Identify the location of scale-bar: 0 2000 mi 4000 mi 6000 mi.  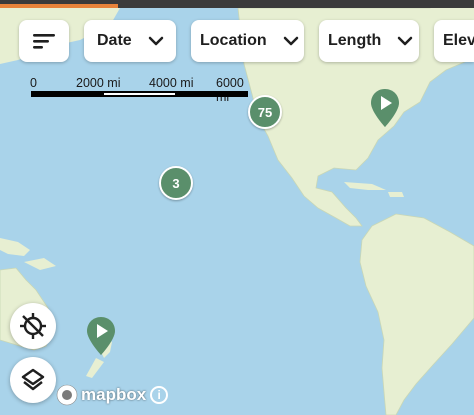
(140, 90).